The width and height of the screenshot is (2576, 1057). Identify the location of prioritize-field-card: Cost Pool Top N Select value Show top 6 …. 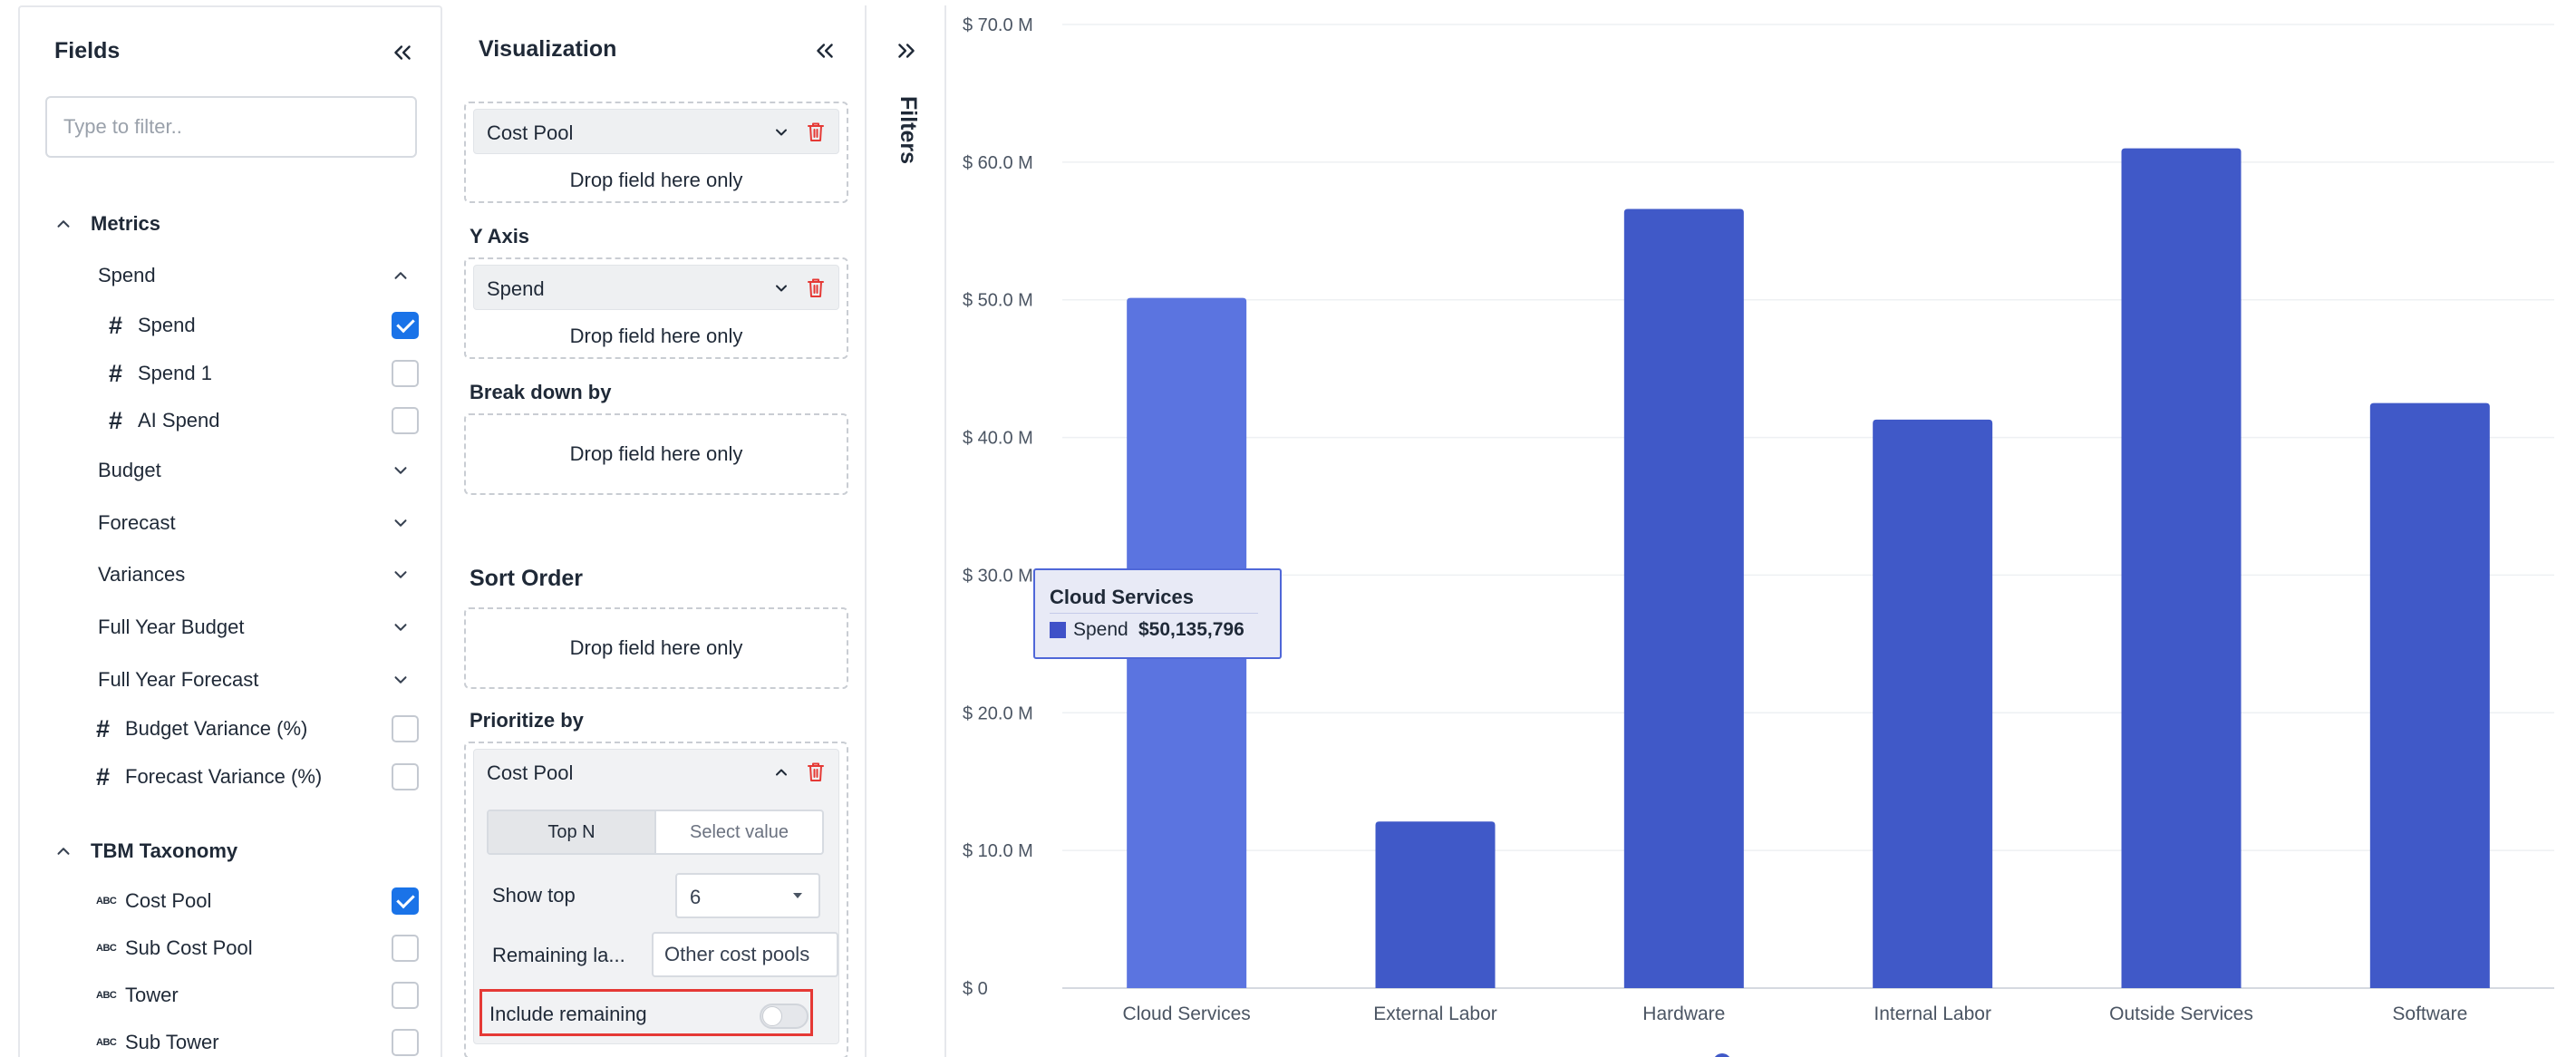
(656, 896).